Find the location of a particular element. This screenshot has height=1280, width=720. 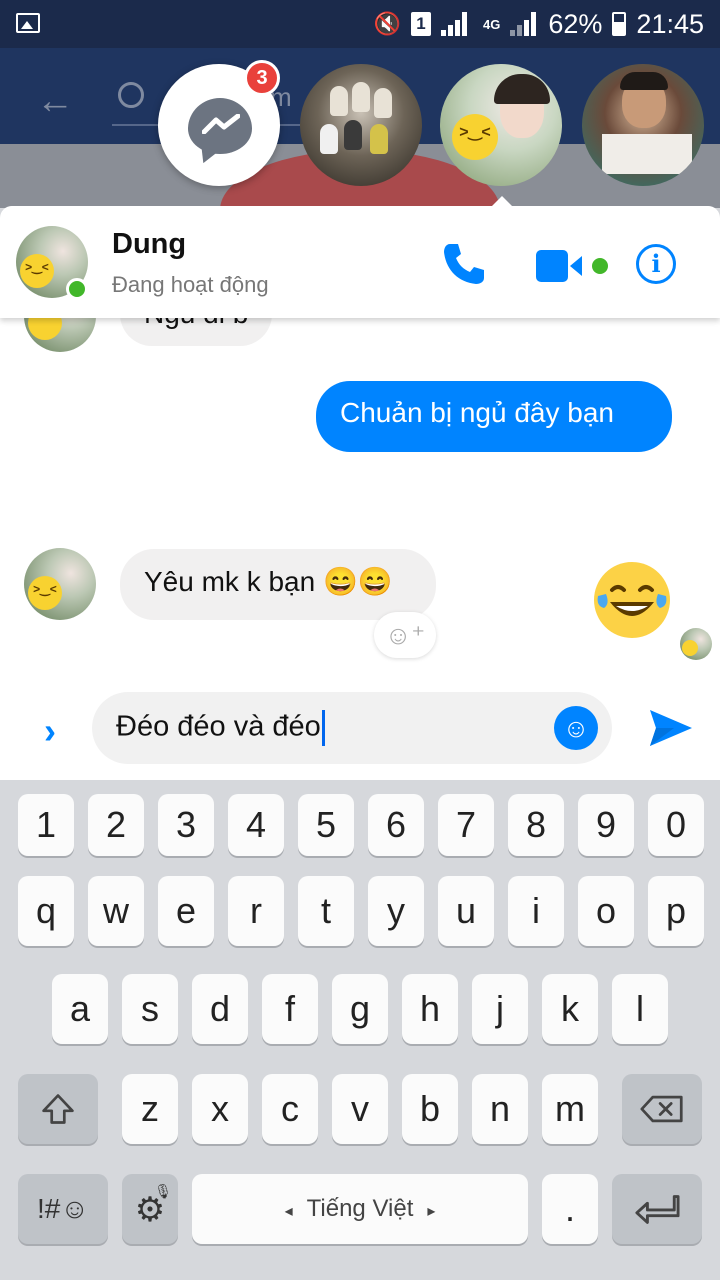

key-7: 7 is located at coordinates (466, 825).